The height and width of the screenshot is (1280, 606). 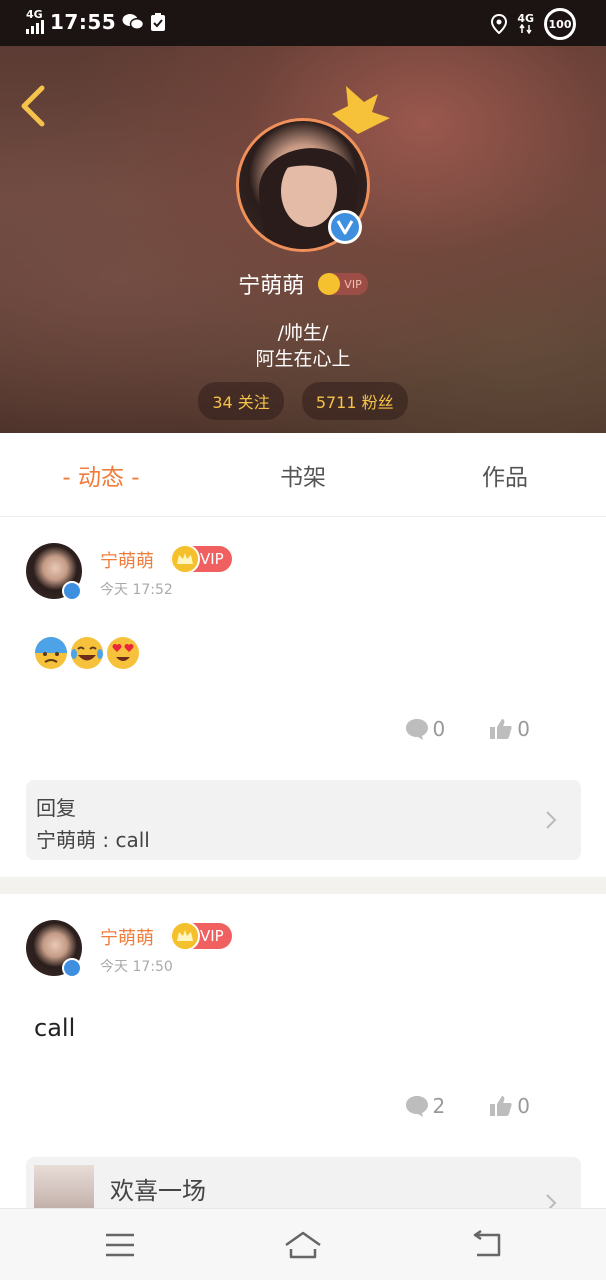 I want to click on bio-line-2: 阿生在心上, so click(x=303, y=359).